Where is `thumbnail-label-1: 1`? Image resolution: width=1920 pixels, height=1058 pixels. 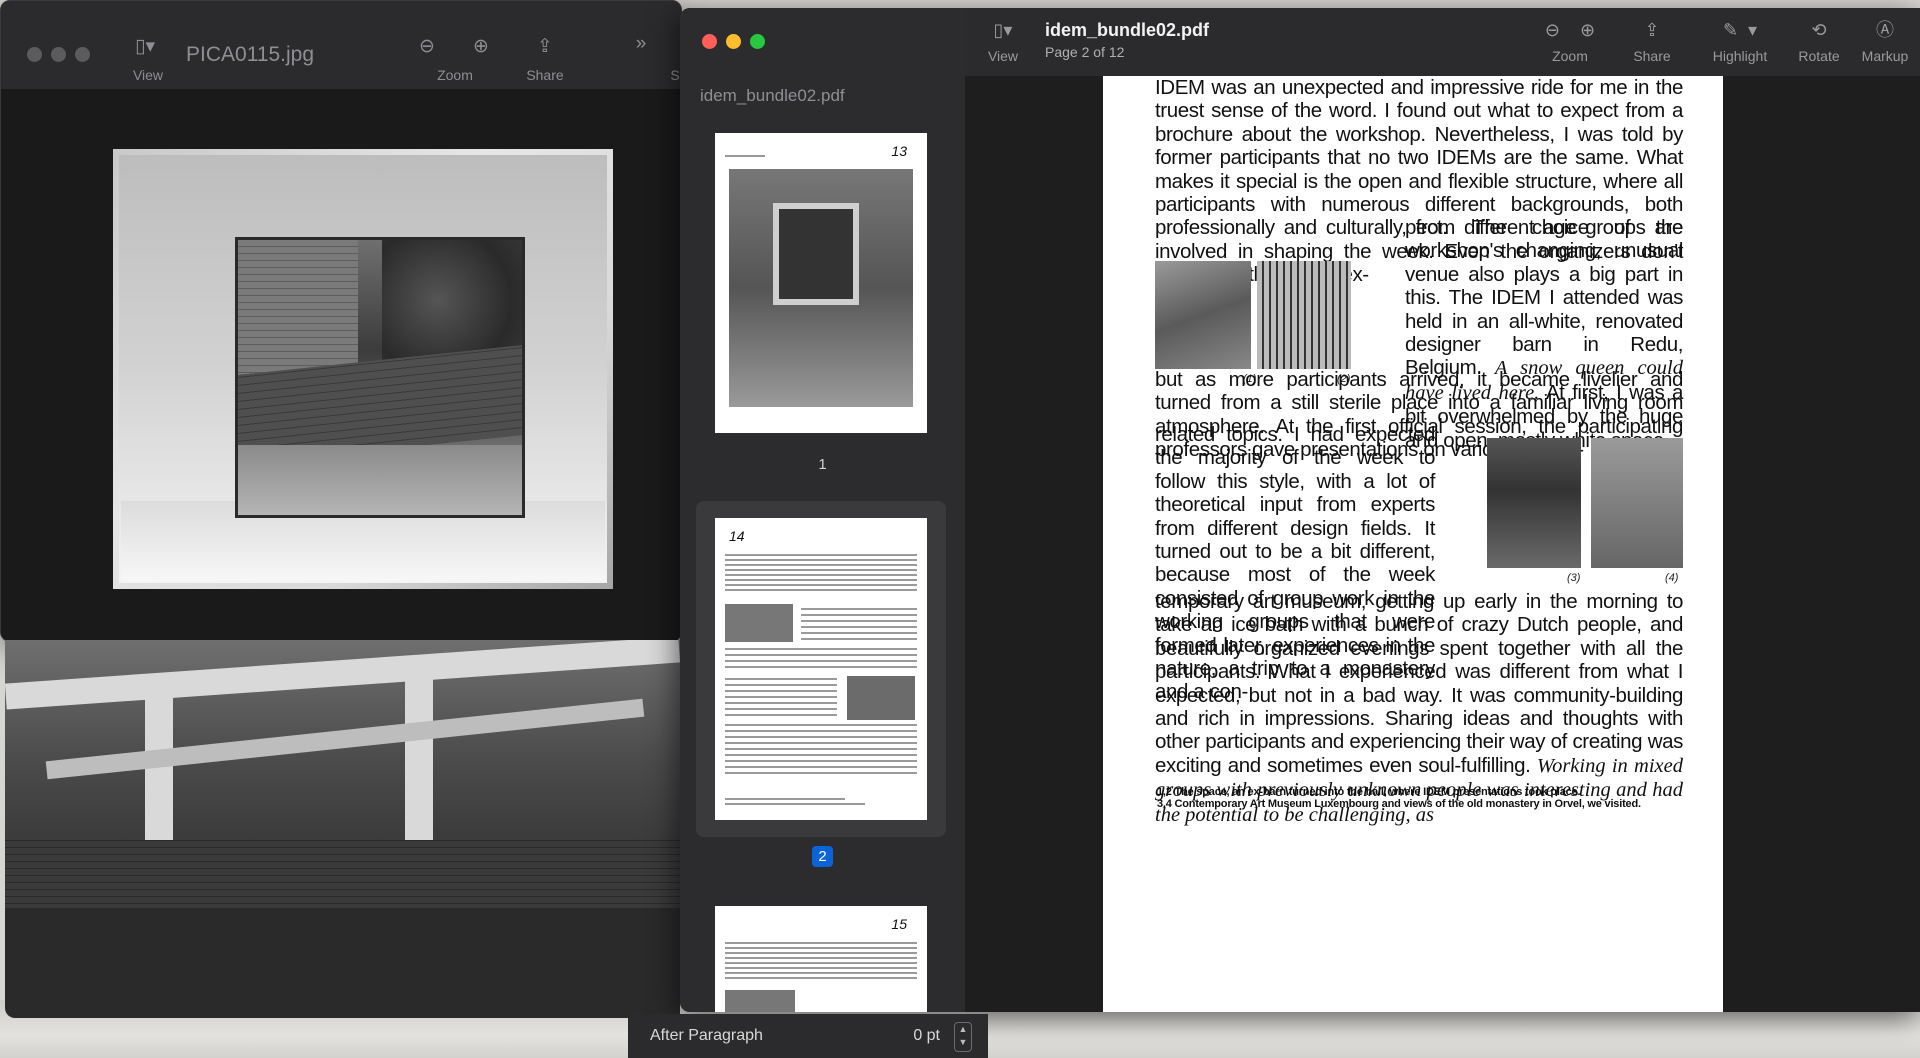
thumbnail-label-1: 1 is located at coordinates (822, 464).